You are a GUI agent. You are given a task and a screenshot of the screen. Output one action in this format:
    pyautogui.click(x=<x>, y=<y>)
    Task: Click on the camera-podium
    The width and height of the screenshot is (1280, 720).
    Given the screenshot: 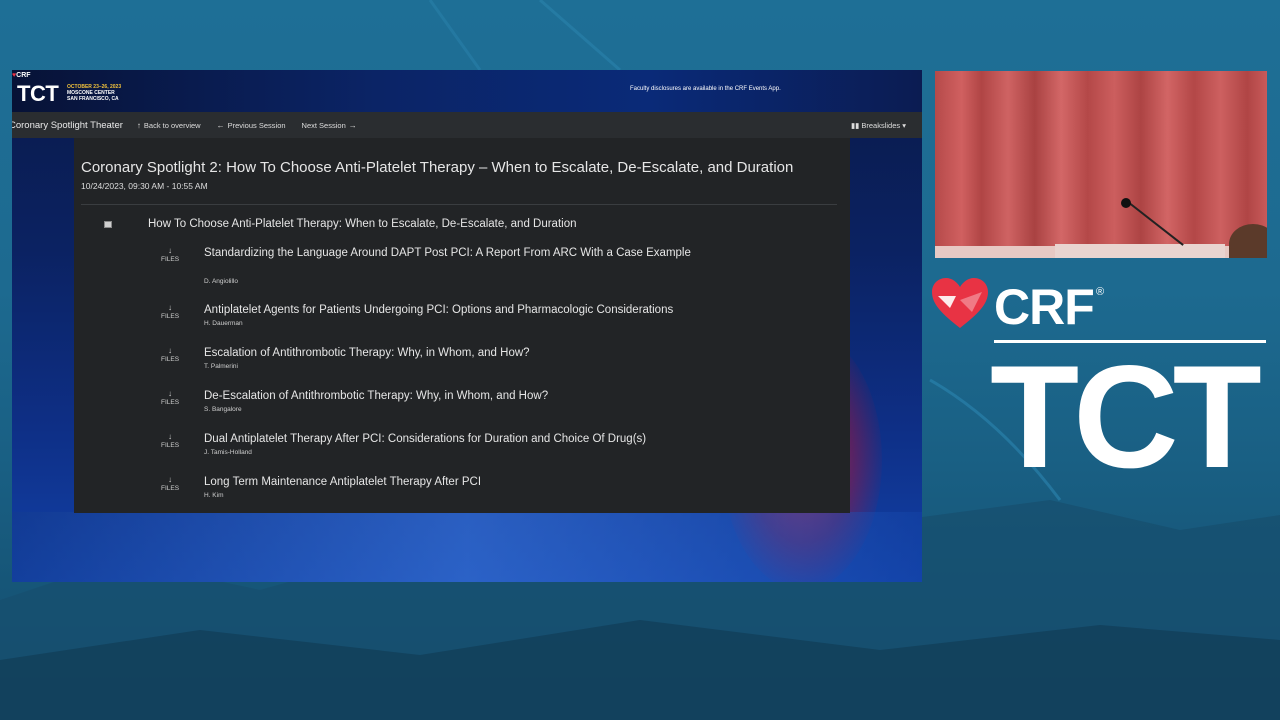 What is the action you would take?
    pyautogui.click(x=1140, y=251)
    